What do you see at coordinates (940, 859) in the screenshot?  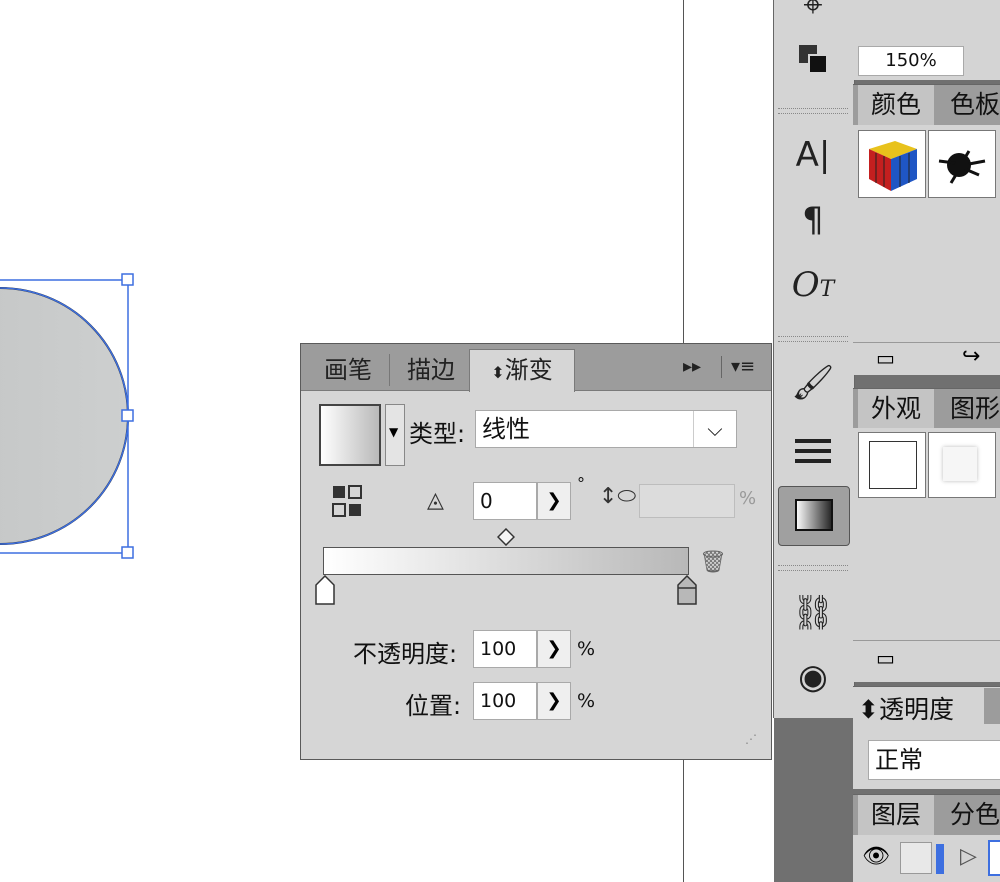 I see `layer-color-indicator` at bounding box center [940, 859].